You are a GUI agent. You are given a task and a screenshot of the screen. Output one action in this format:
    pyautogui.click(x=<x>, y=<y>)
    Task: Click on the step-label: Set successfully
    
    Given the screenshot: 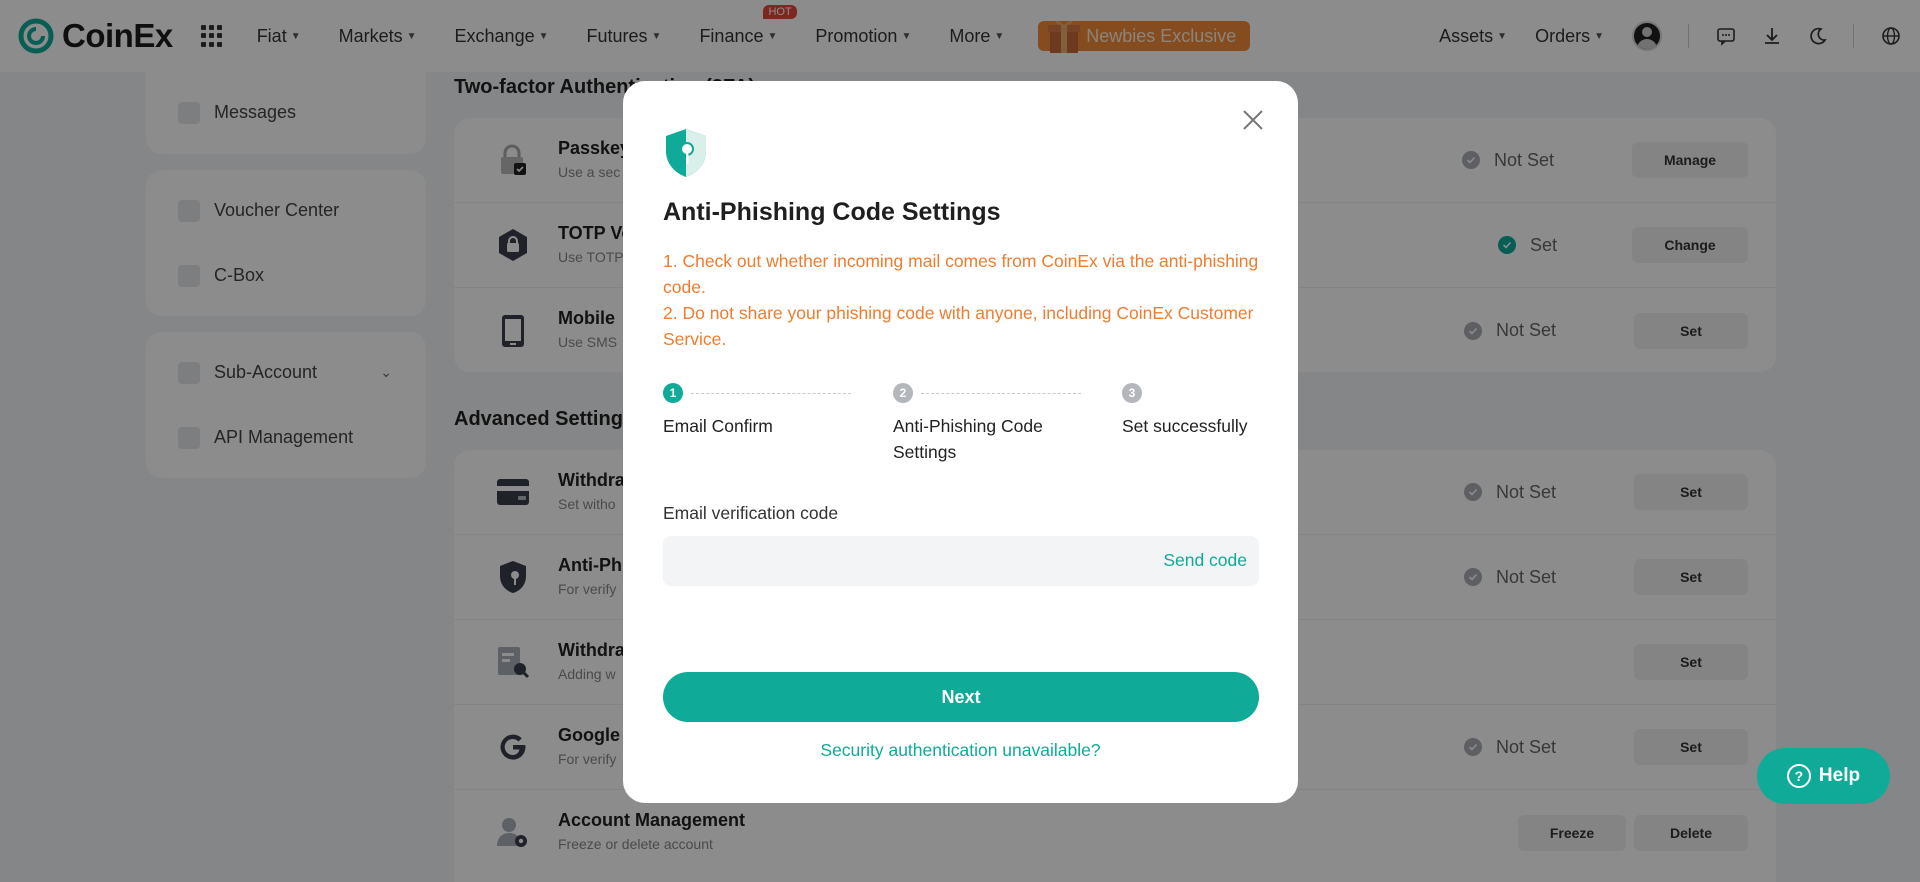 What is the action you would take?
    pyautogui.click(x=1185, y=426)
    